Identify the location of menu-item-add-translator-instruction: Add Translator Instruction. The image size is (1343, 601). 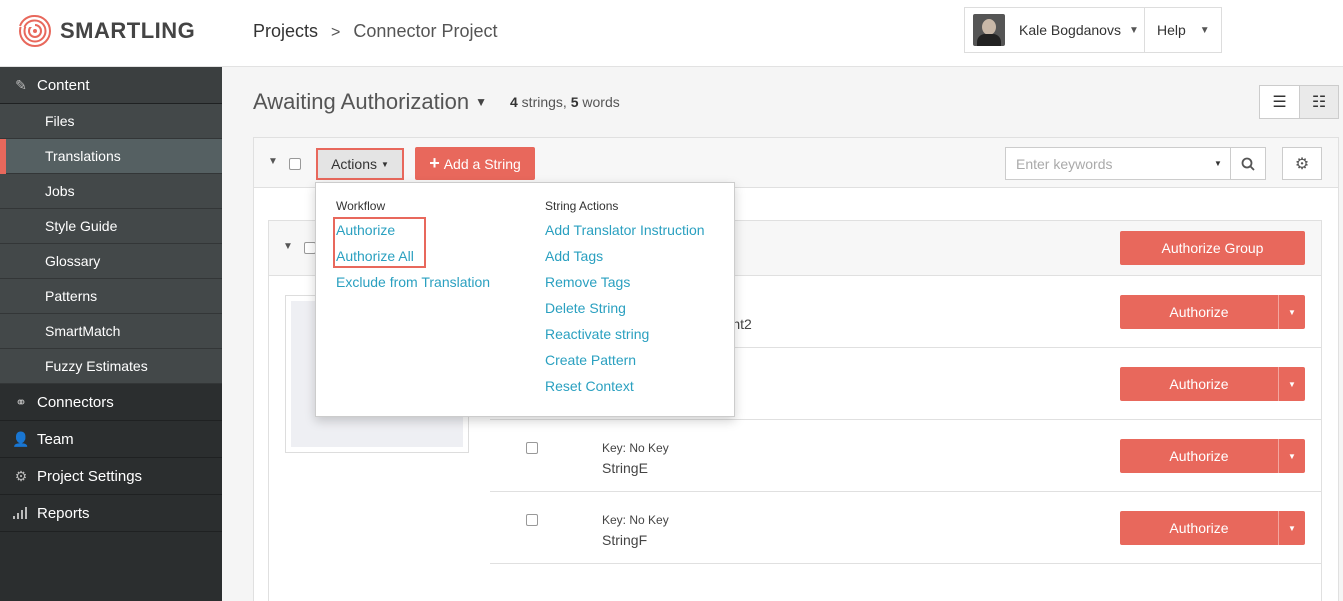
(625, 230).